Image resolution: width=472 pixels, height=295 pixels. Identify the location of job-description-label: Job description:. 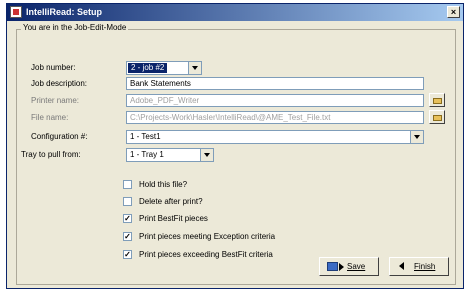
(59, 83).